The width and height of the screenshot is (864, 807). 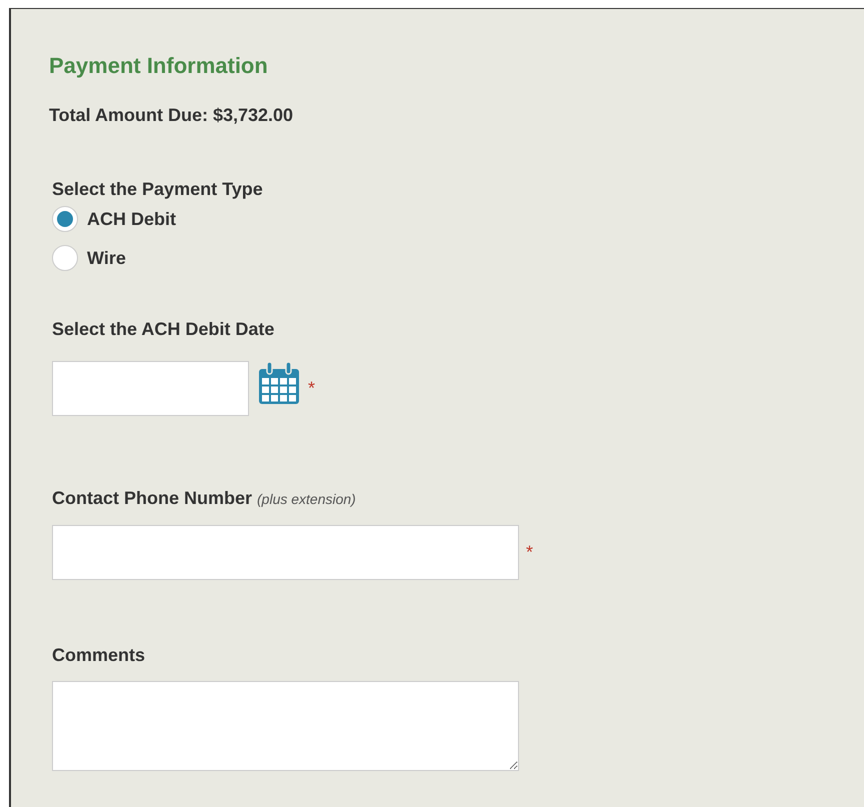 What do you see at coordinates (99, 655) in the screenshot?
I see `field-label: Comments` at bounding box center [99, 655].